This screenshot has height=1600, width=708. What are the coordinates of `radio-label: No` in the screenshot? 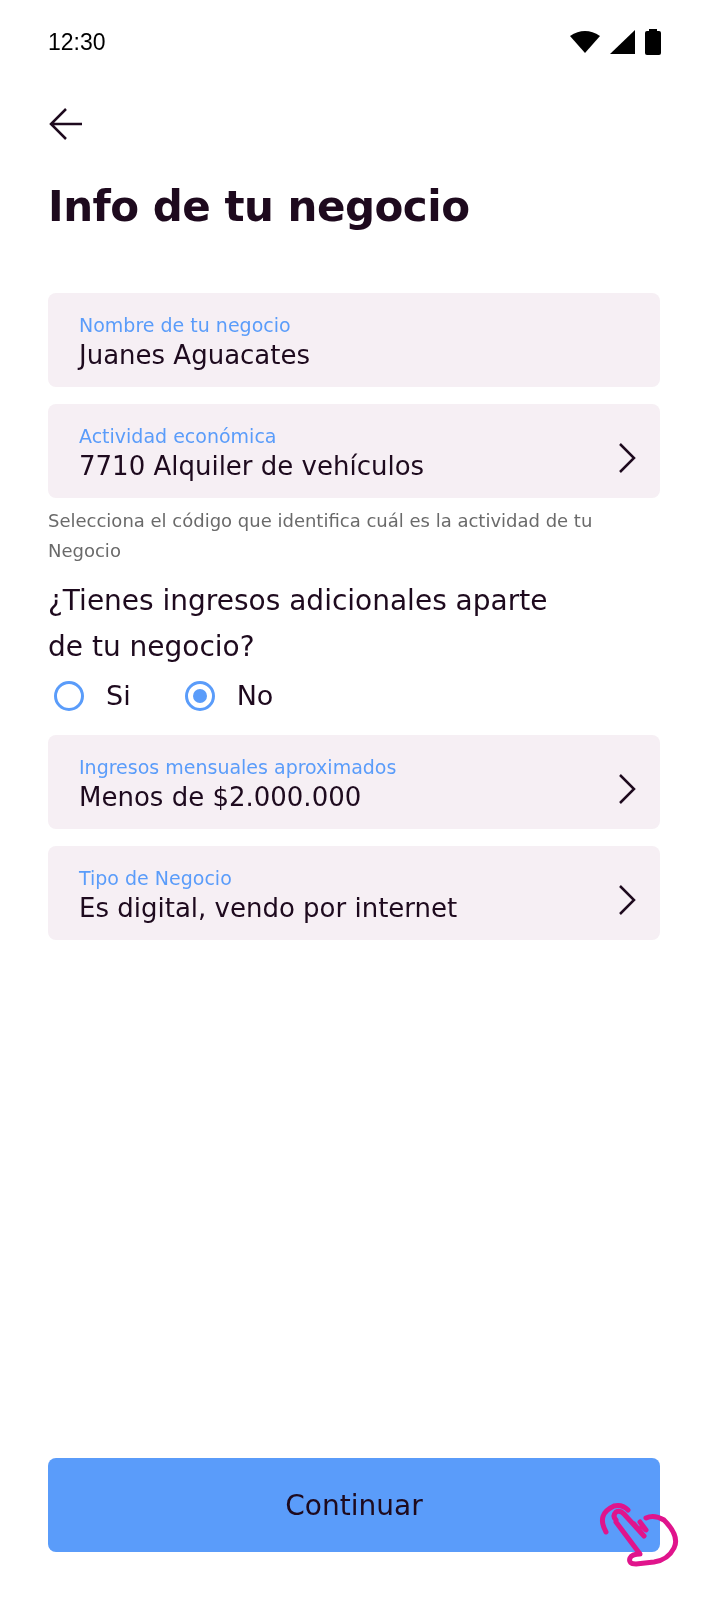 It's located at (255, 695).